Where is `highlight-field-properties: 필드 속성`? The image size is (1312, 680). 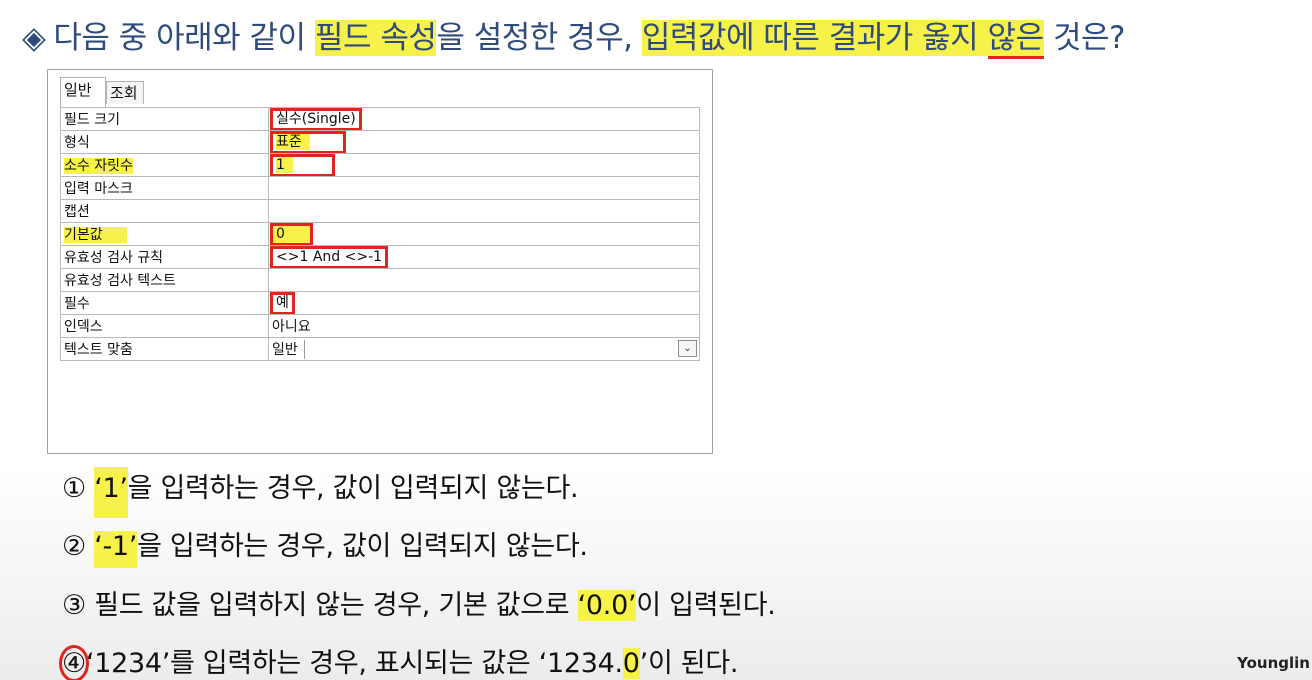
highlight-field-properties: 필드 속성 is located at coordinates (375, 38).